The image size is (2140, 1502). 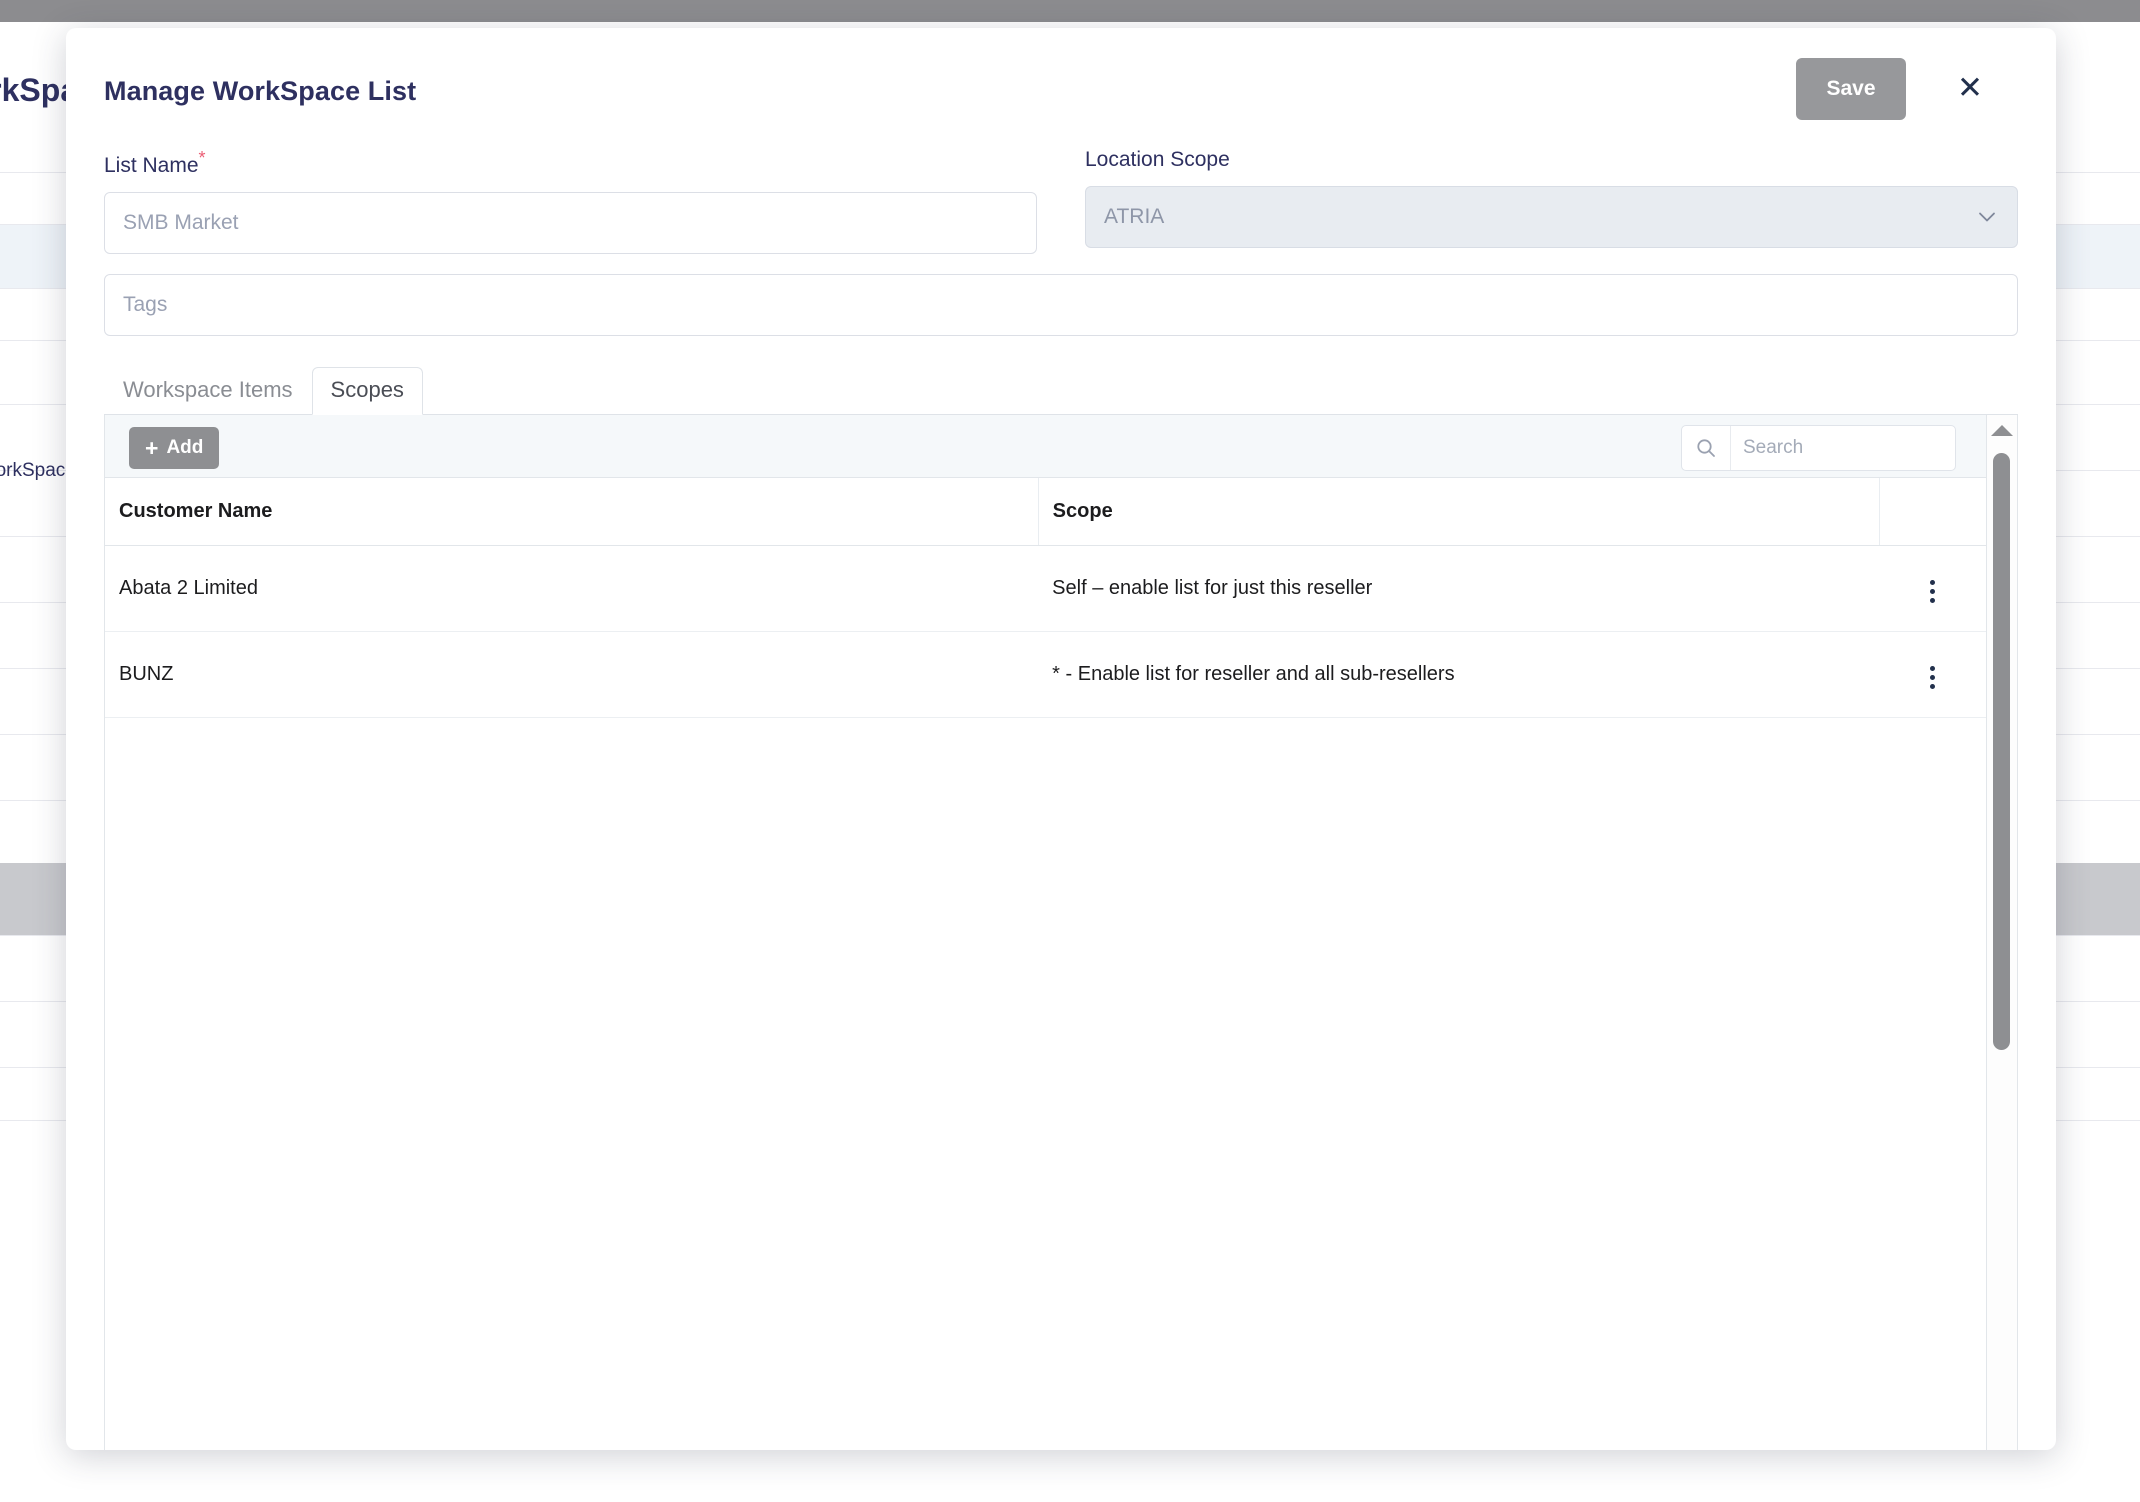 I want to click on modal-tabs: Workspace Items Scopes, so click(x=1061, y=391).